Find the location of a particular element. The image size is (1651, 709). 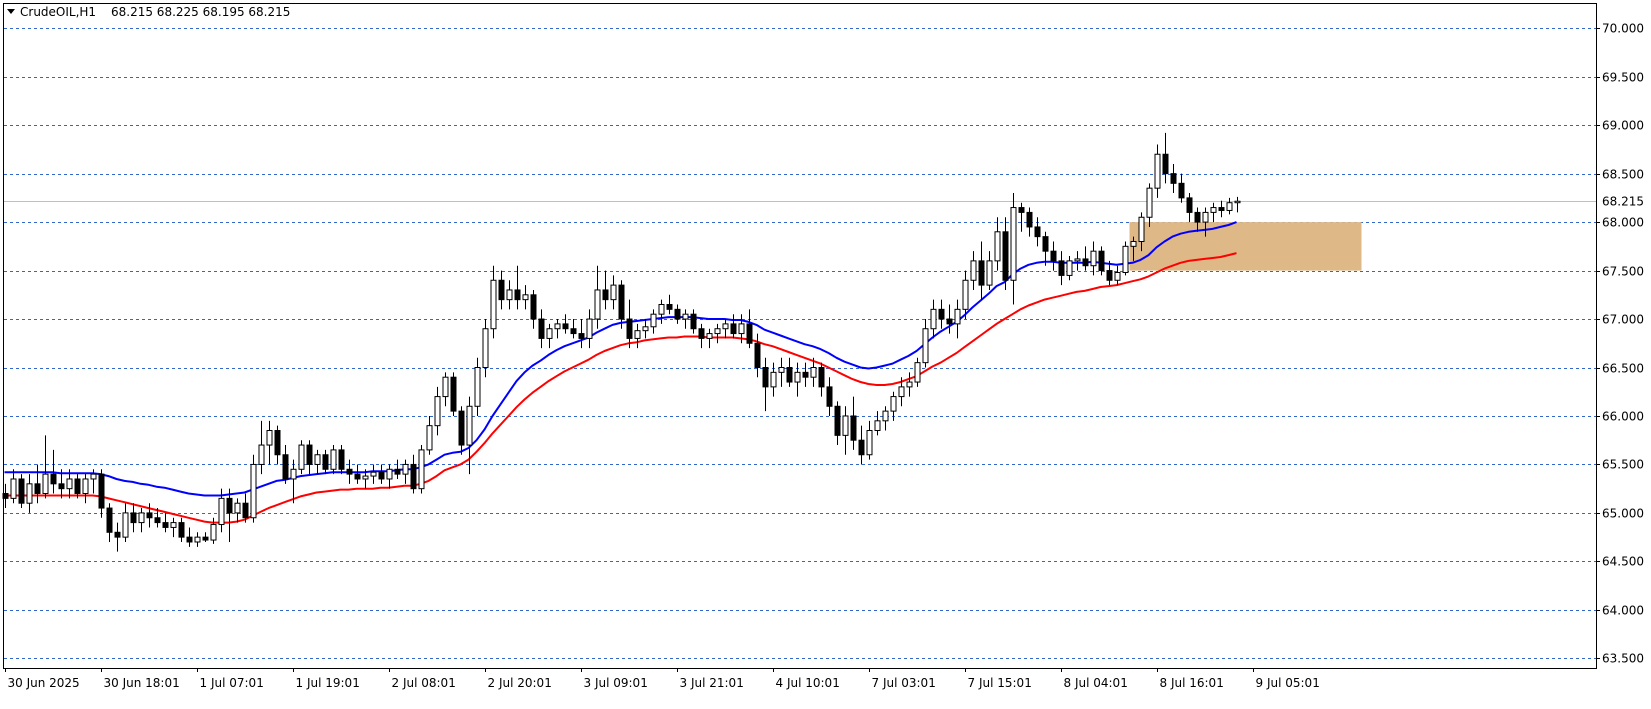

time-tick-label: 3 Jul 09:01 is located at coordinates (616, 683).